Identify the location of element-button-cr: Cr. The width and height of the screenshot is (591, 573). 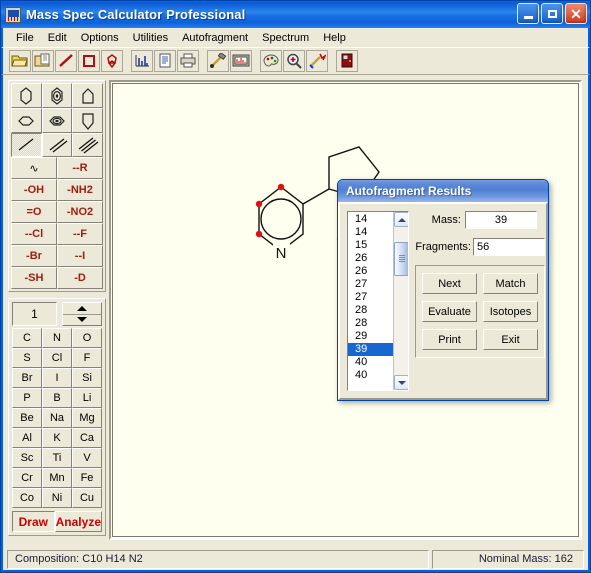
(27, 478).